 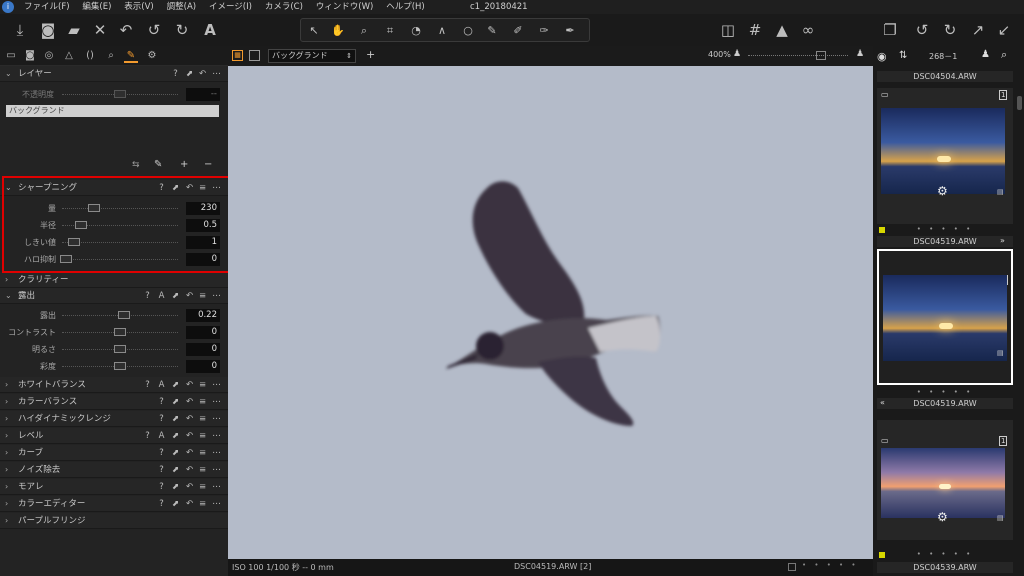 What do you see at coordinates (114, 280) in the screenshot?
I see `clarity-header: › クラリティー` at bounding box center [114, 280].